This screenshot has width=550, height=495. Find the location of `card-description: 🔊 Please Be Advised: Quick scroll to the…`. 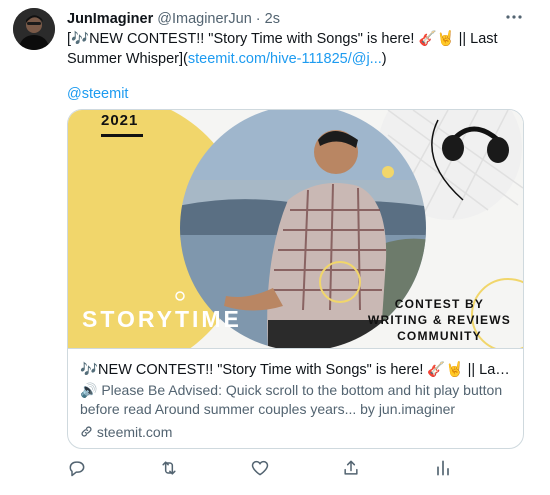

card-description: 🔊 Please Be Advised: Quick scroll to the… is located at coordinates (291, 399).